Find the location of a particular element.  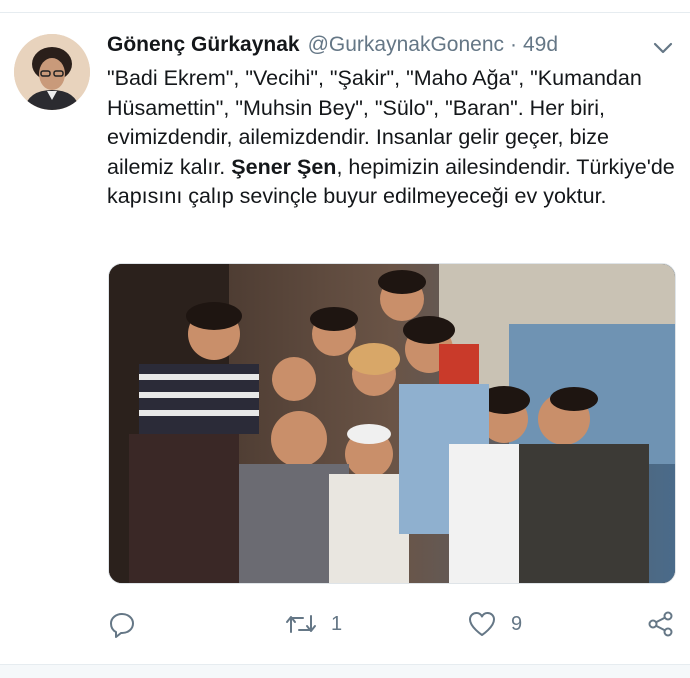

like-button: 9 is located at coordinates (494, 624).